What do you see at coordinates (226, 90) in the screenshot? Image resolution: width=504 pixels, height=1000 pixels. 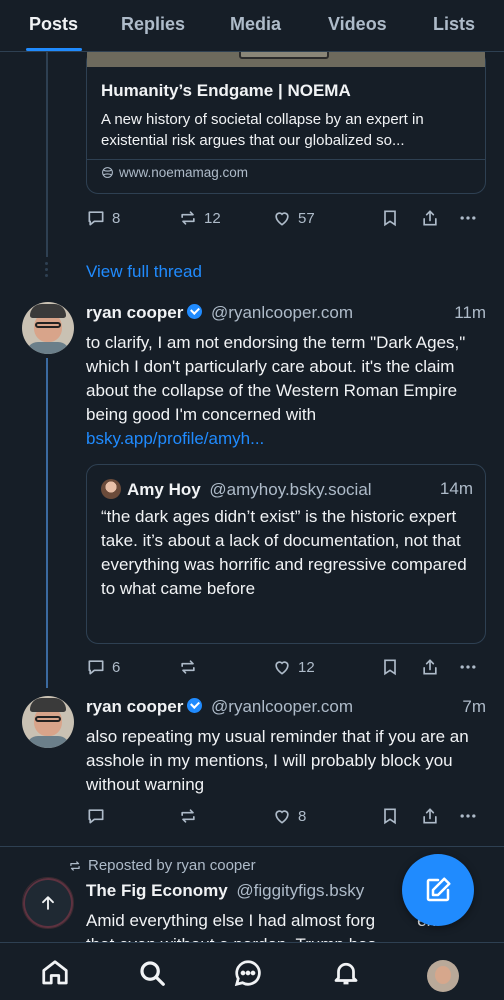 I see `card-title: Humanity’s Endgame | NOEMA` at bounding box center [226, 90].